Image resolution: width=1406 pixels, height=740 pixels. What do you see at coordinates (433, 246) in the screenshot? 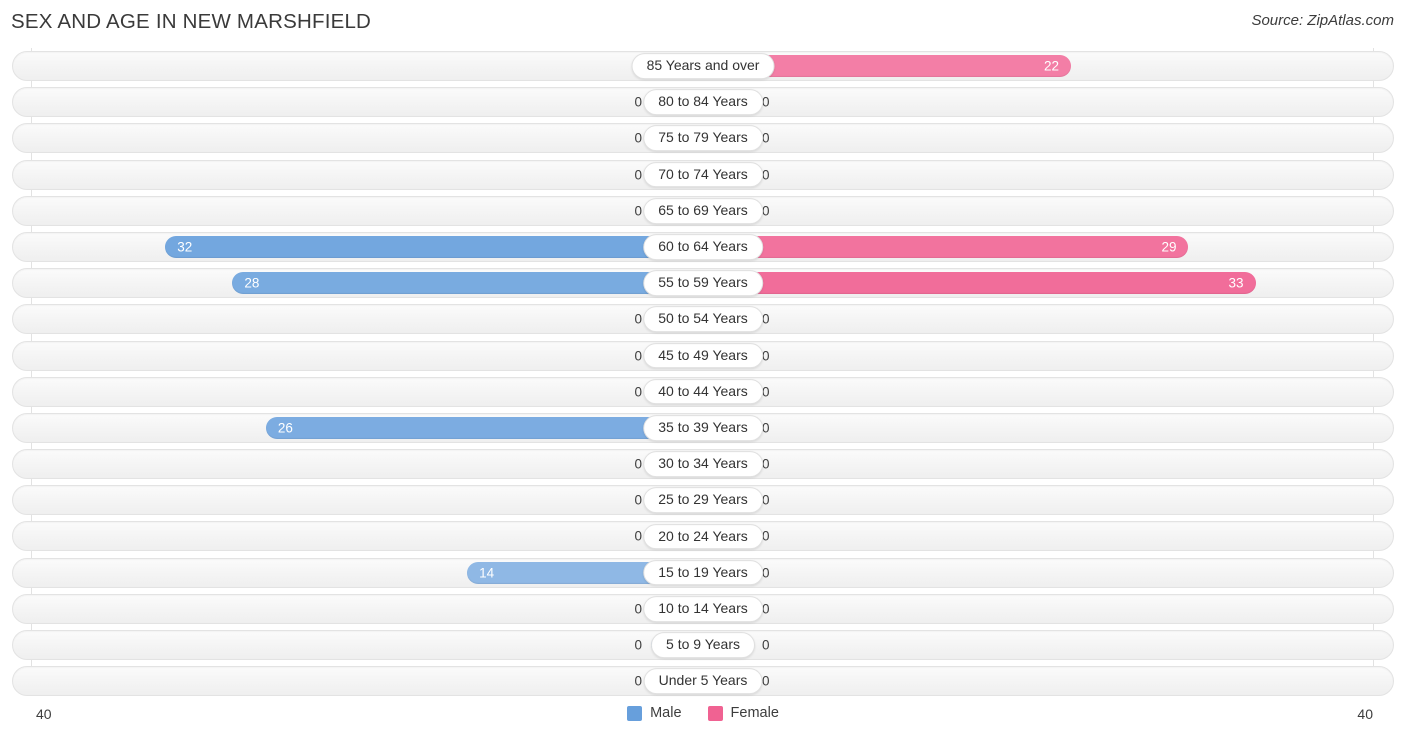
I see `bar-male: 32` at bounding box center [433, 246].